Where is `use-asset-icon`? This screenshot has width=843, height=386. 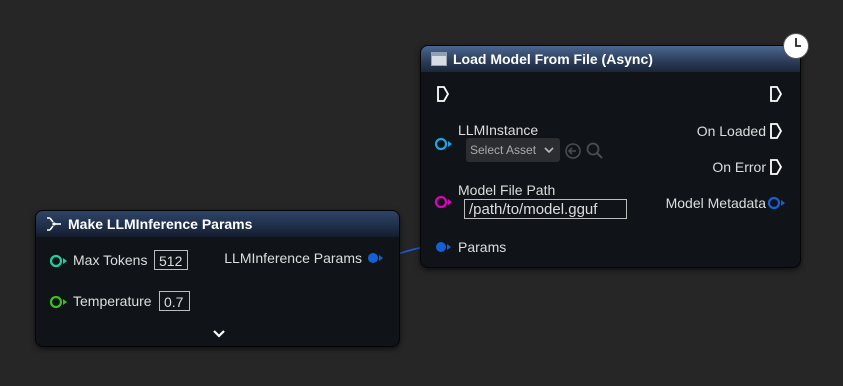 use-asset-icon is located at coordinates (573, 151).